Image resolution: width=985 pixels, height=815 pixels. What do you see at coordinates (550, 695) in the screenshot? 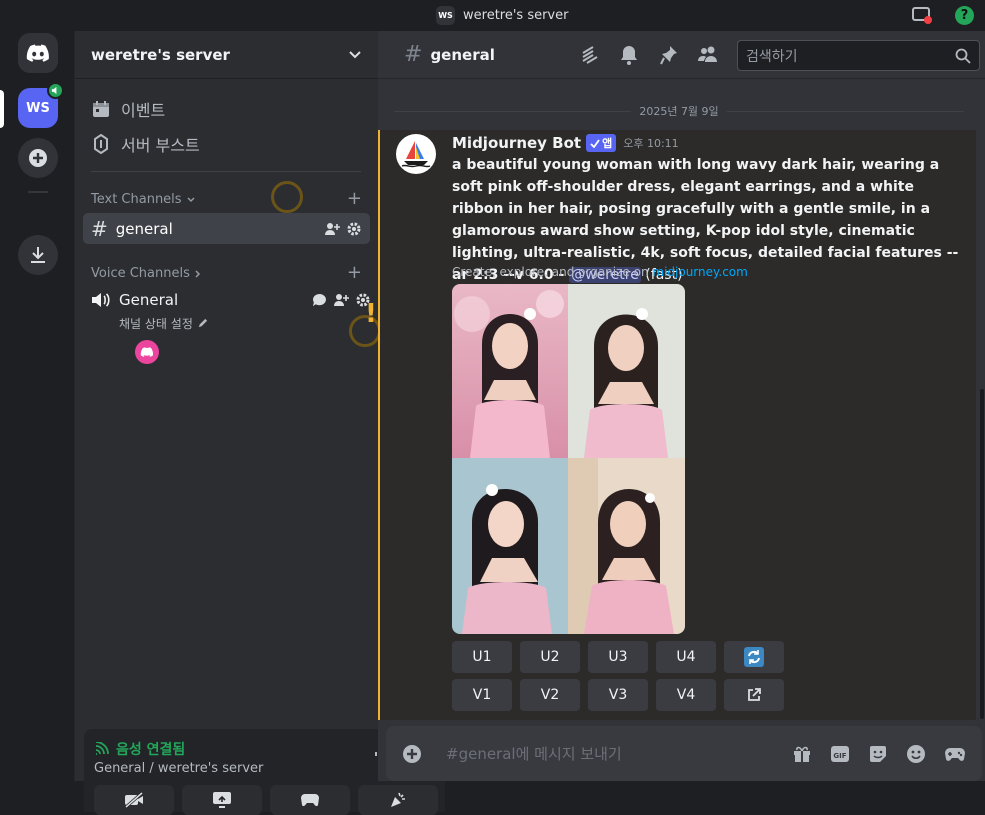
I see `variation-button-2: V2` at bounding box center [550, 695].